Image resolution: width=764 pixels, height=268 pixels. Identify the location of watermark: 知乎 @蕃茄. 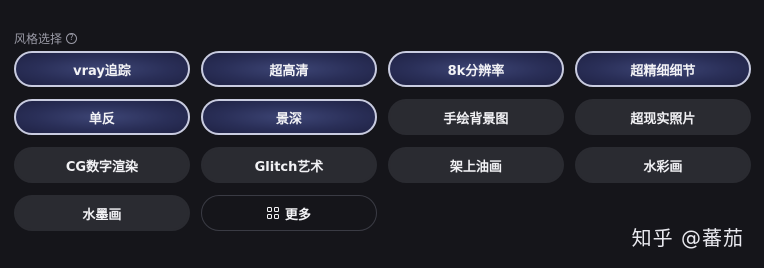
(687, 238).